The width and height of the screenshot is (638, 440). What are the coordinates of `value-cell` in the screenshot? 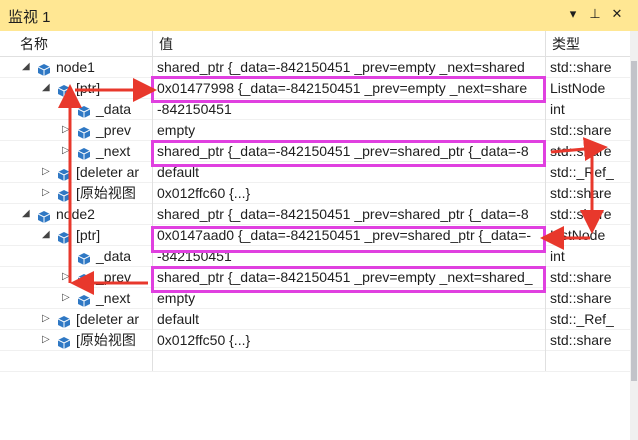 It's located at (349, 361).